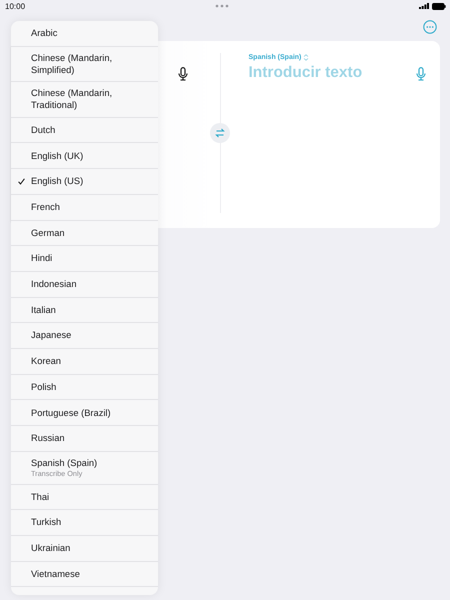 This screenshot has width=450, height=600. I want to click on swap-button, so click(220, 133).